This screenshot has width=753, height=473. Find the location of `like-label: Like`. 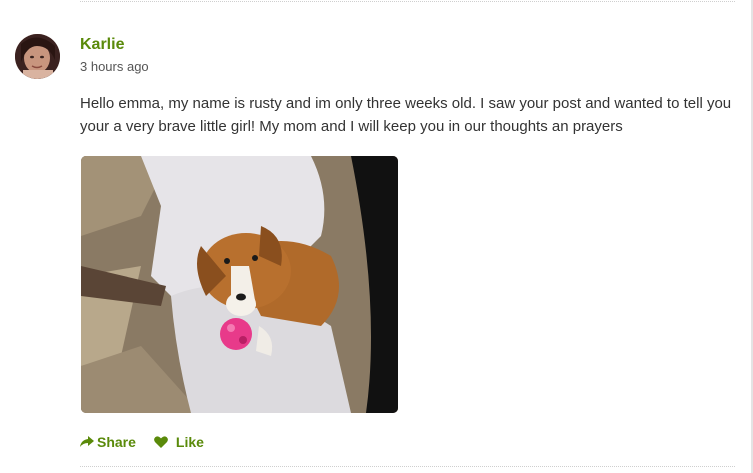

like-label: Like is located at coordinates (189, 442).